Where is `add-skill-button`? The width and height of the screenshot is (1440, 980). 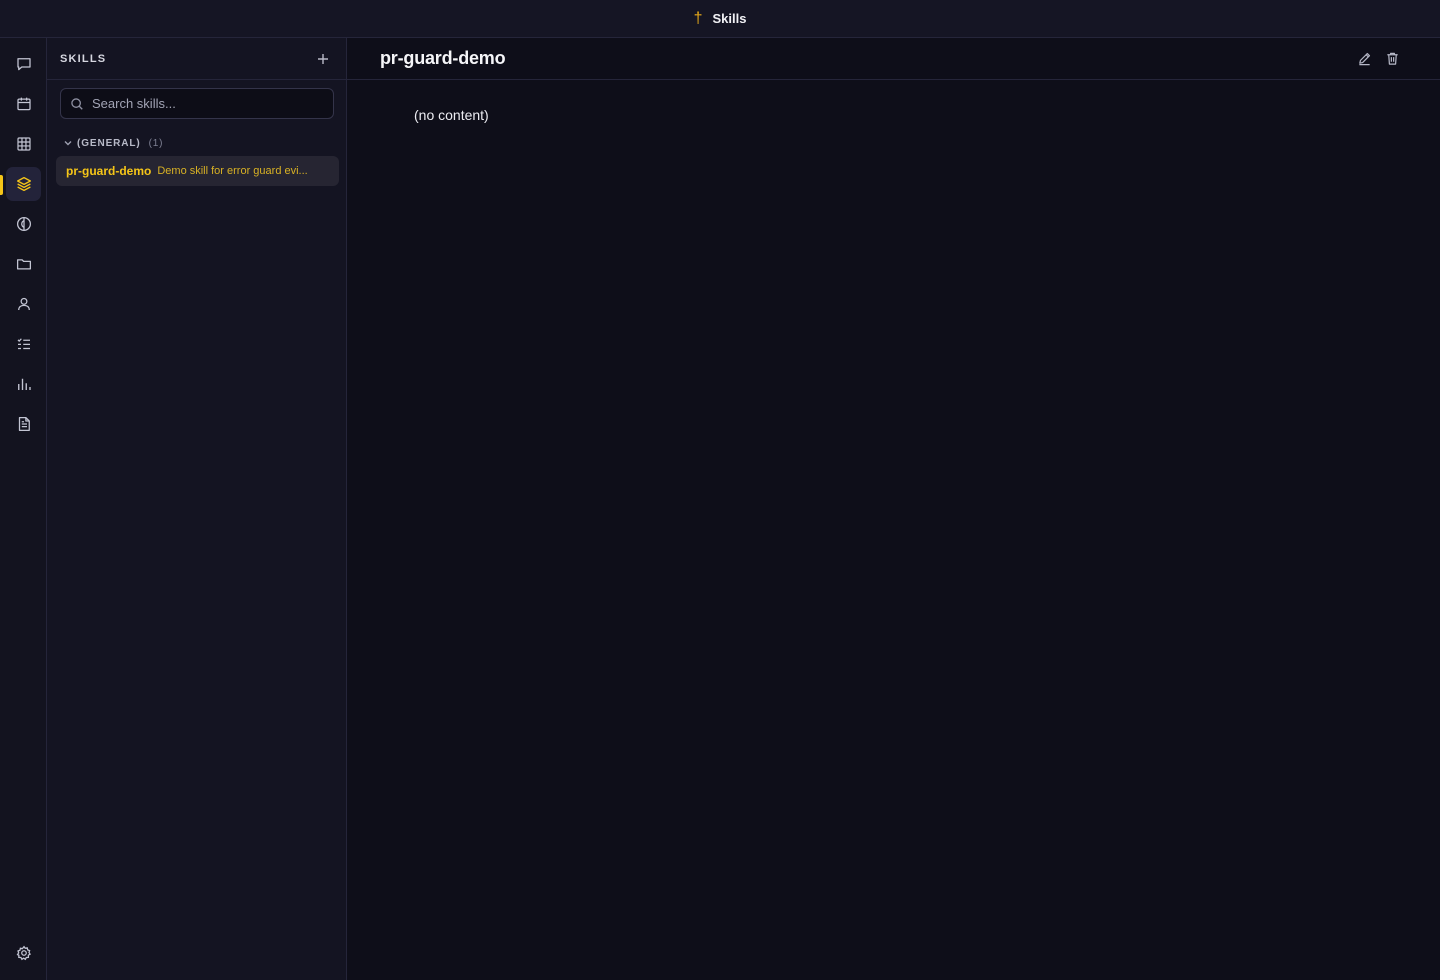 add-skill-button is located at coordinates (323, 59).